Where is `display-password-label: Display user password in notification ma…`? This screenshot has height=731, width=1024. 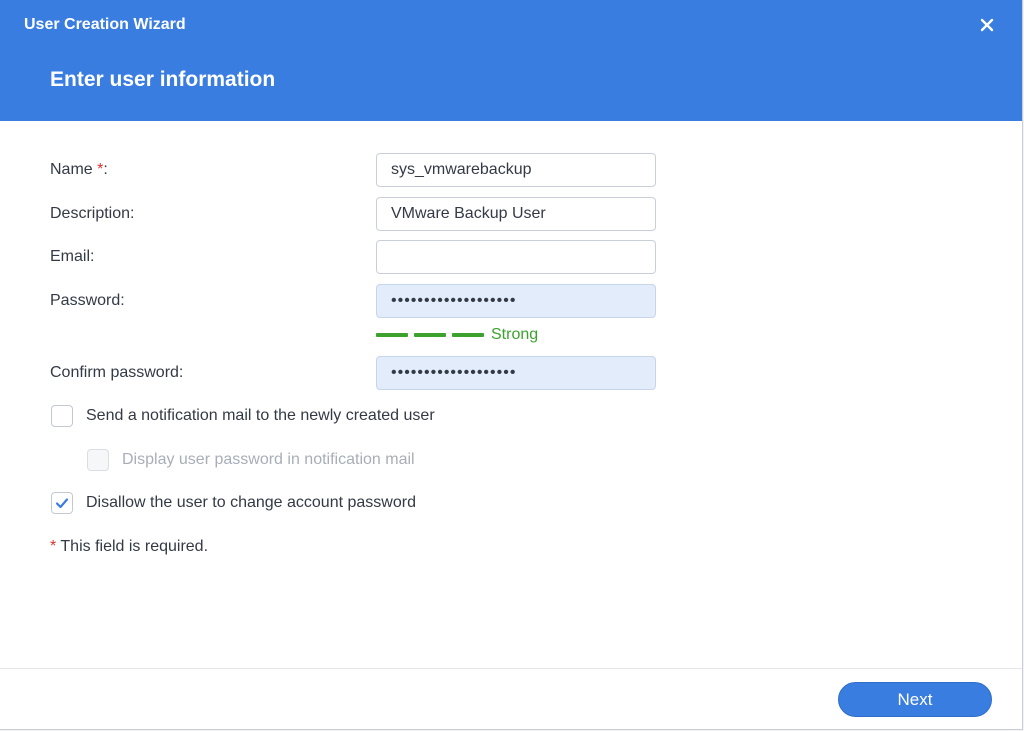 display-password-label: Display user password in notification ma… is located at coordinates (268, 459).